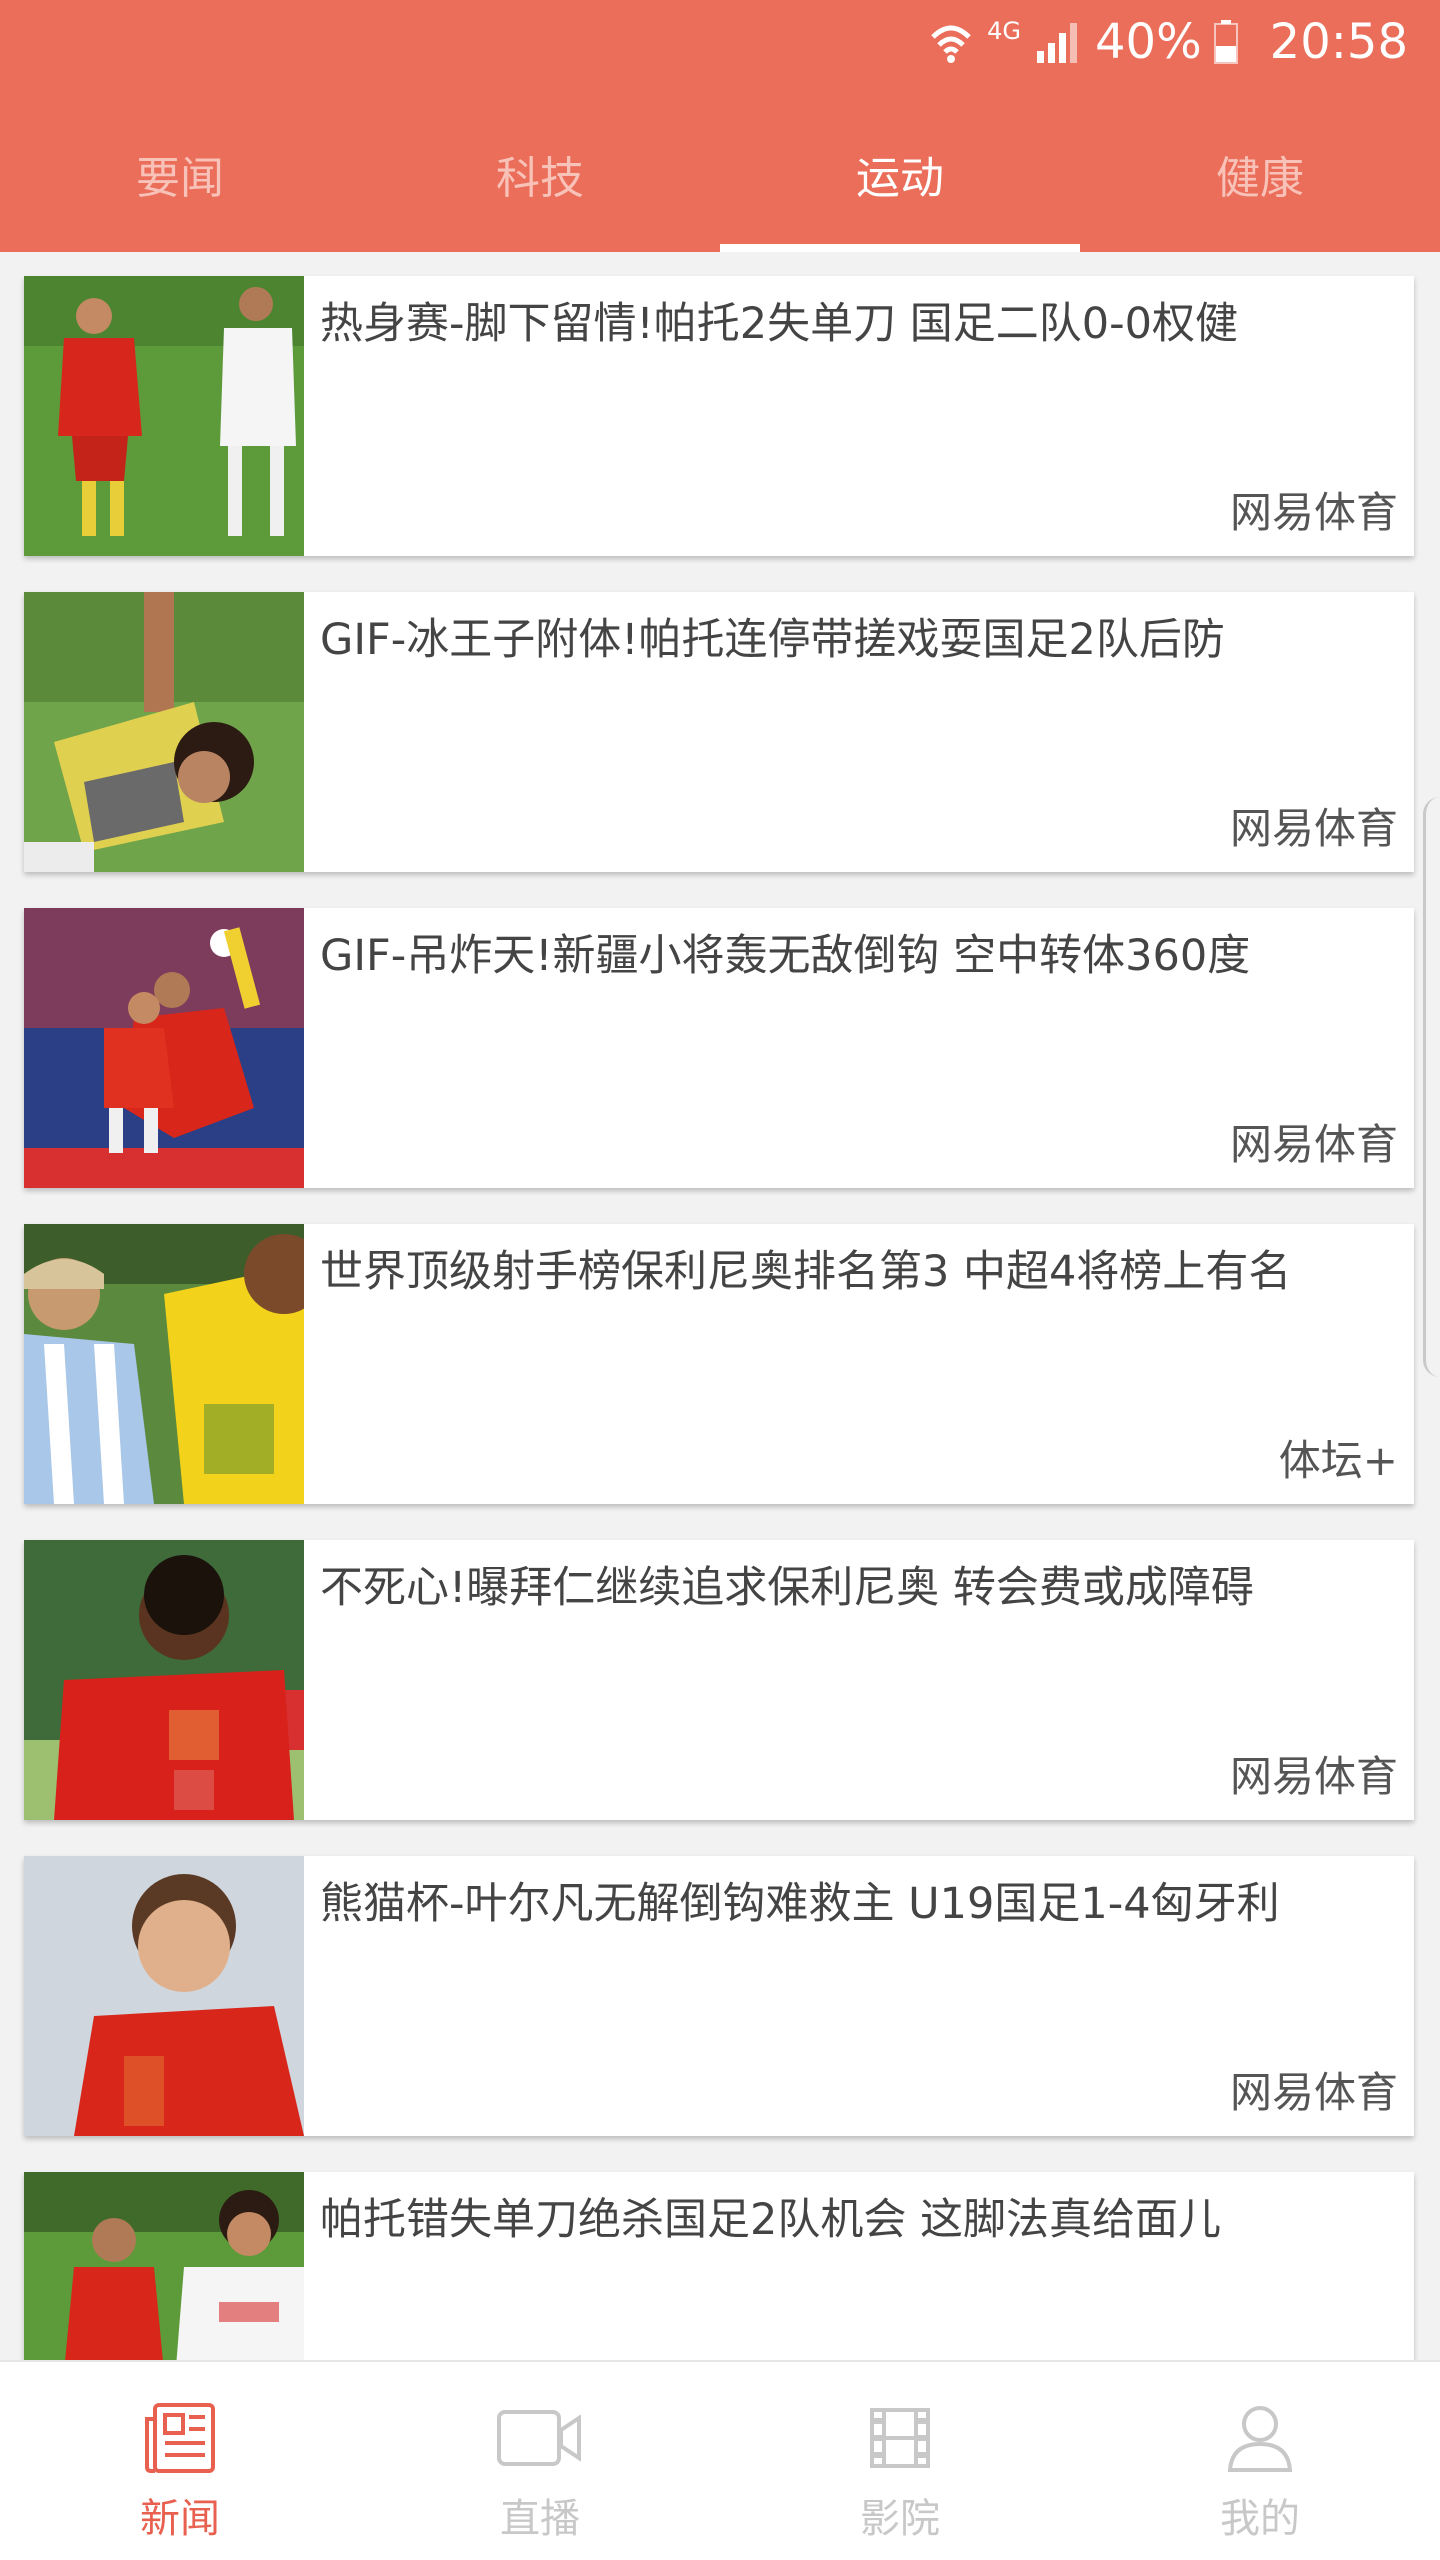 Image resolution: width=1440 pixels, height=2560 pixels. I want to click on scroll-edge-indicator, so click(1431, 1087).